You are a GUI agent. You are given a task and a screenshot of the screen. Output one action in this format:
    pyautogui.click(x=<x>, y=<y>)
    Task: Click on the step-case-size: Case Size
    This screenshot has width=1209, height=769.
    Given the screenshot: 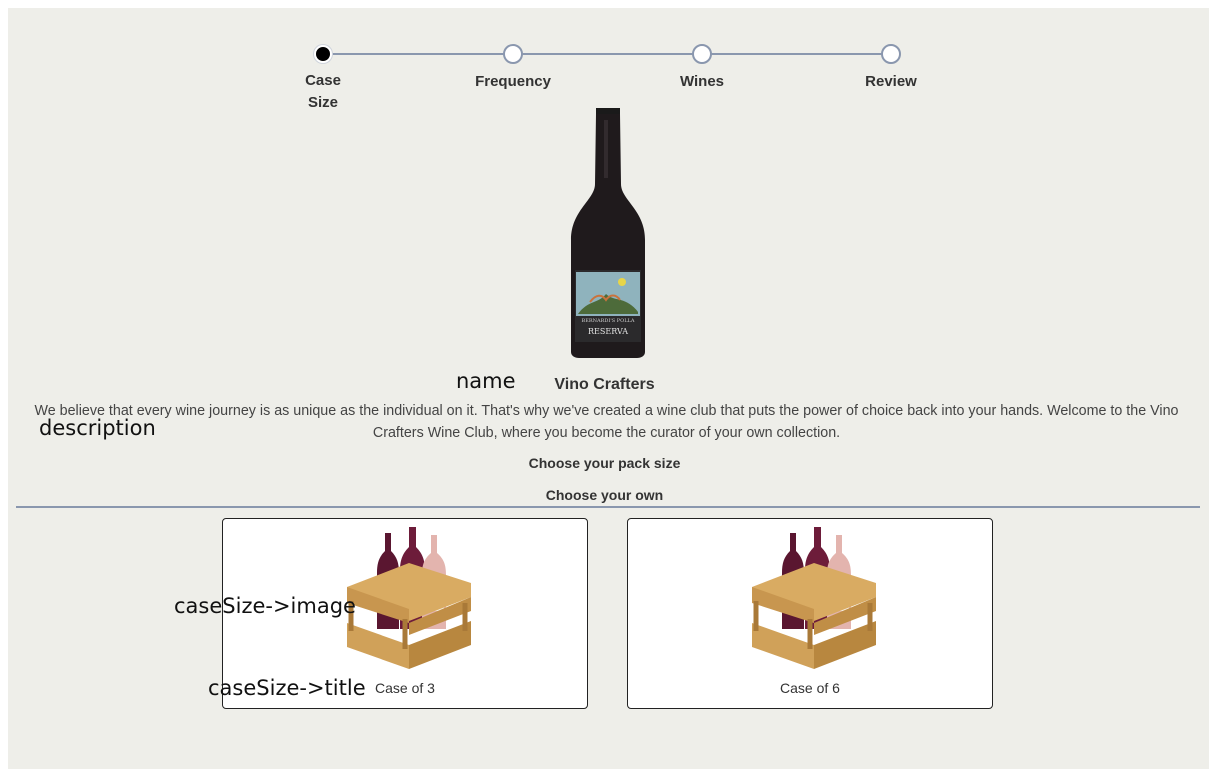 What is the action you would take?
    pyautogui.click(x=323, y=79)
    